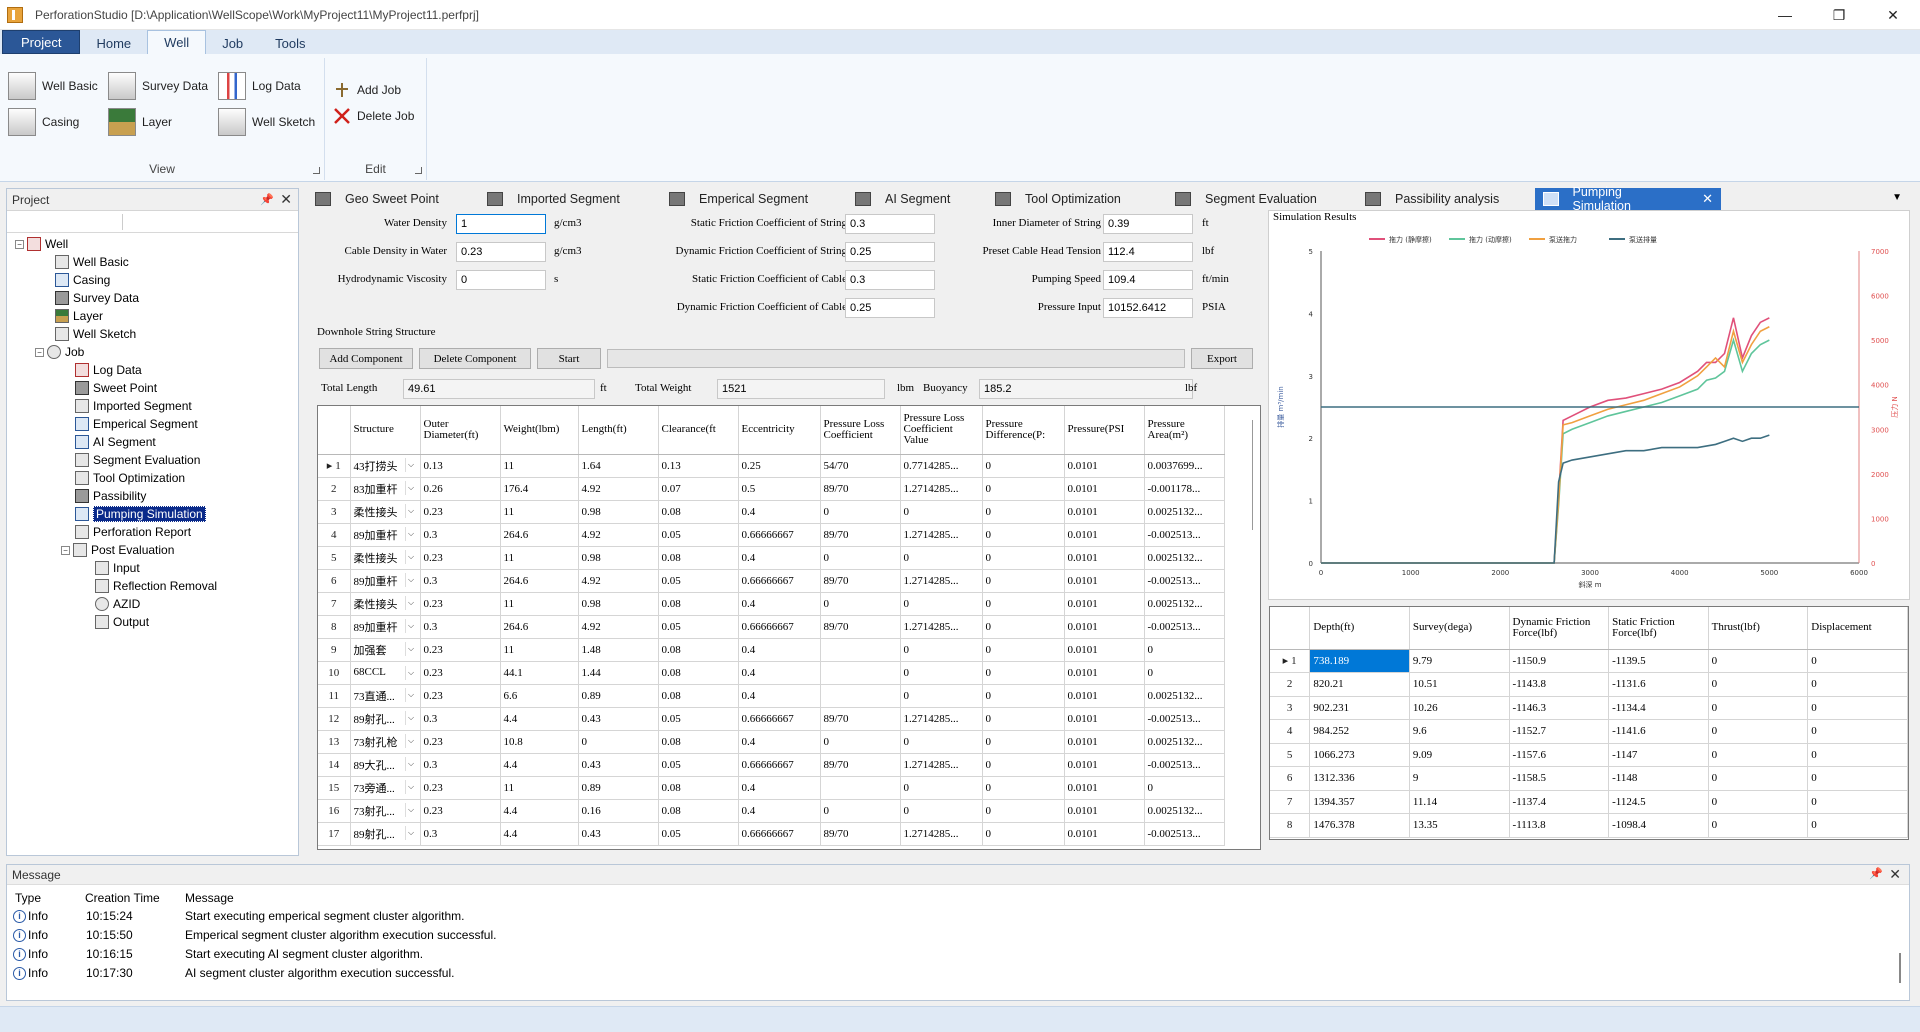  What do you see at coordinates (1359, 825) in the screenshot?
I see `table-cell: 1476.378` at bounding box center [1359, 825].